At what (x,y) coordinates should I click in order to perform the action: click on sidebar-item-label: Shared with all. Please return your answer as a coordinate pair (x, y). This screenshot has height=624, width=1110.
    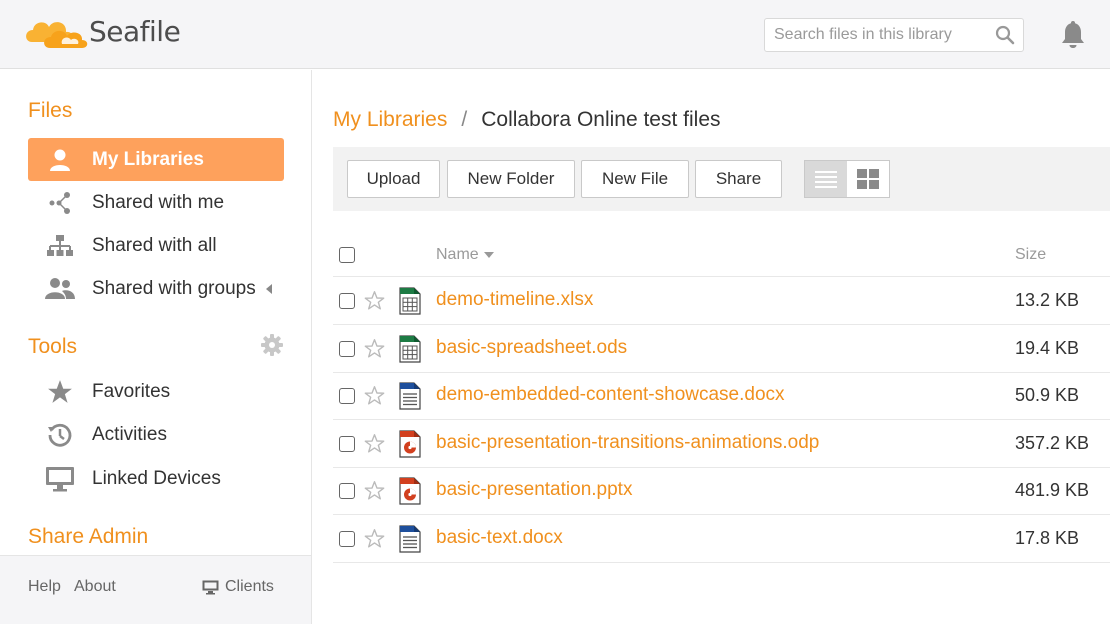
    Looking at the image, I should click on (154, 245).